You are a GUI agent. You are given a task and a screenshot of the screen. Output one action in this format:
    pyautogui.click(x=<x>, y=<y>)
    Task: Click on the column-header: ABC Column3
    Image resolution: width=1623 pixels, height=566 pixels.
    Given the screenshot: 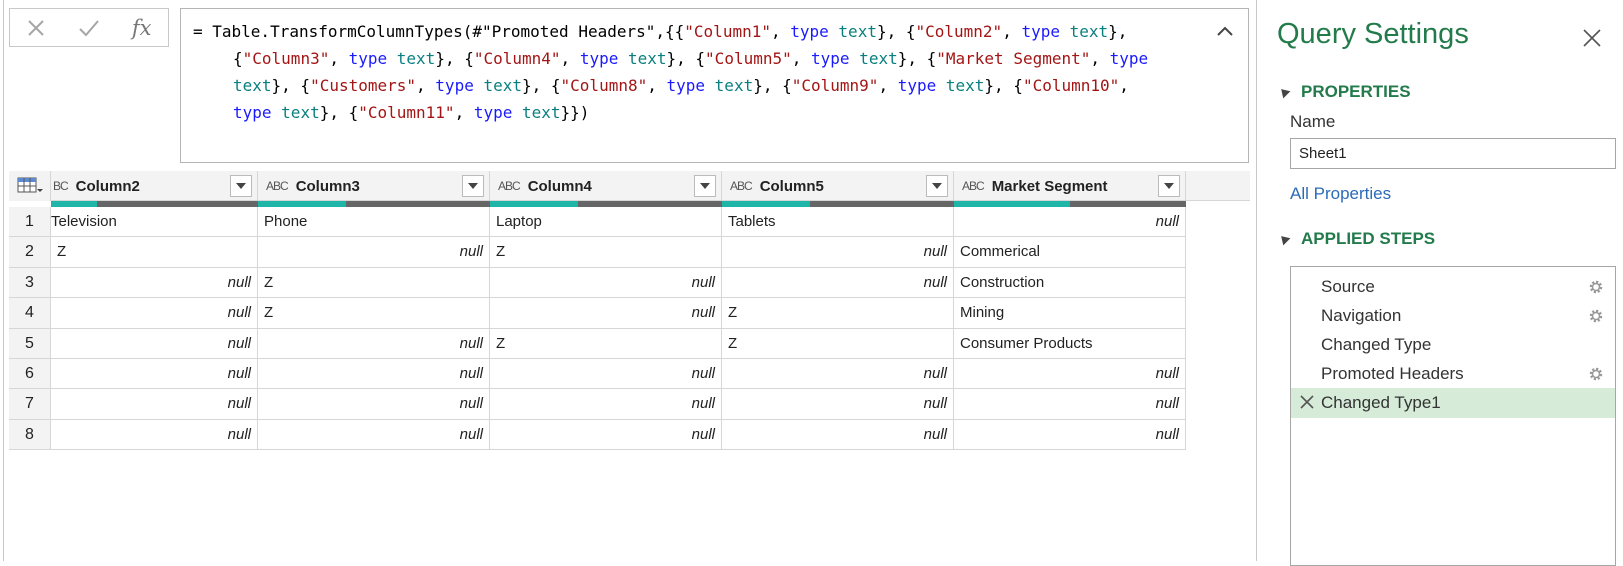 What is the action you would take?
    pyautogui.click(x=374, y=186)
    